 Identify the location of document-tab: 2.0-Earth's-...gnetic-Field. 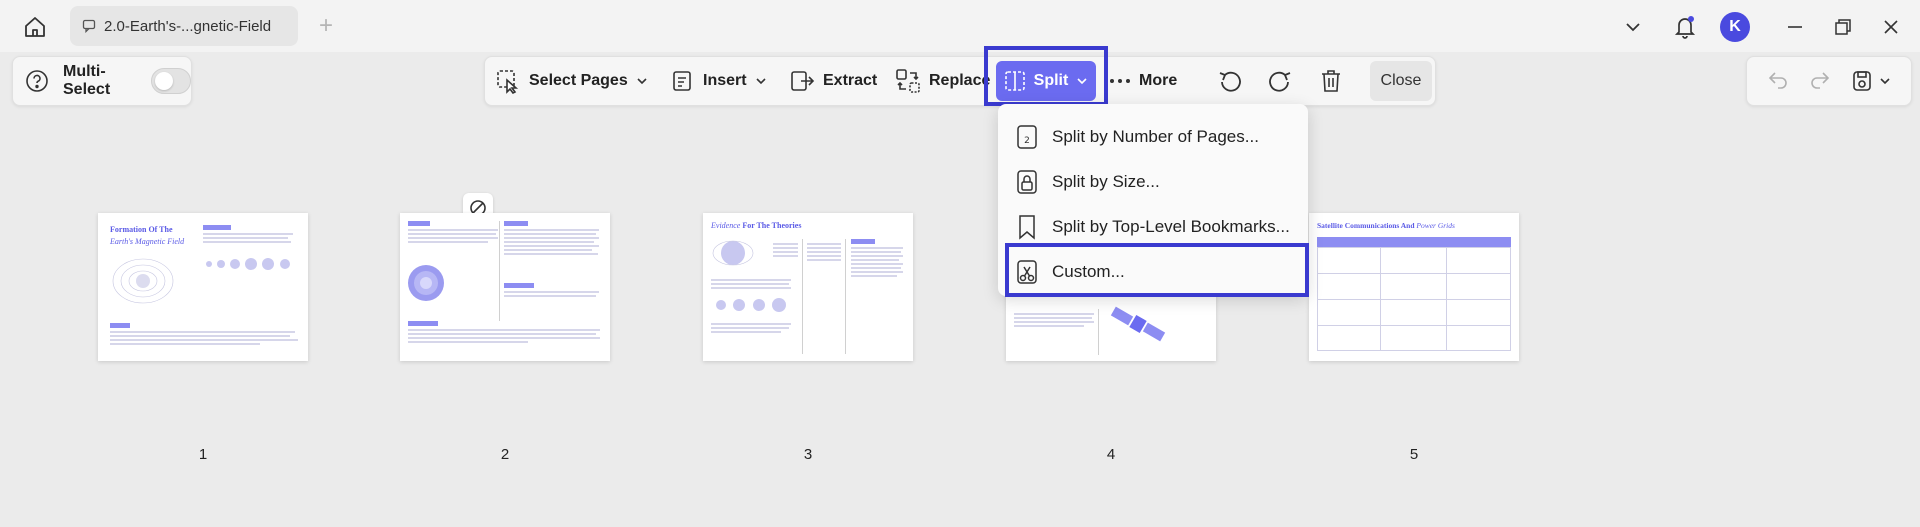
(184, 26).